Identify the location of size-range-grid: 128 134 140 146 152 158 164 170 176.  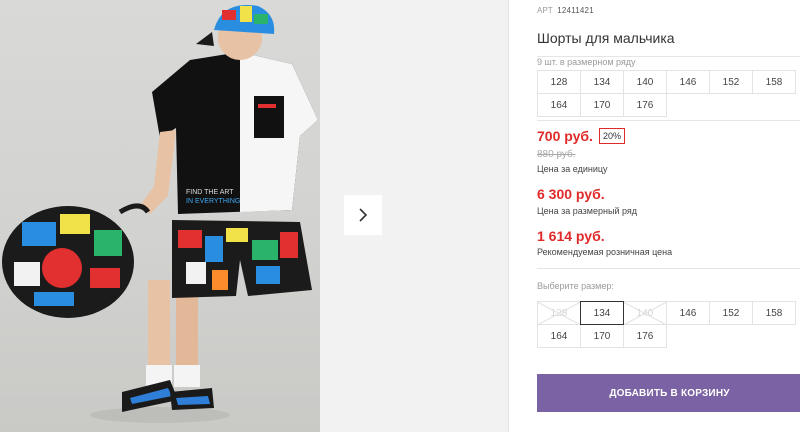
(666, 93).